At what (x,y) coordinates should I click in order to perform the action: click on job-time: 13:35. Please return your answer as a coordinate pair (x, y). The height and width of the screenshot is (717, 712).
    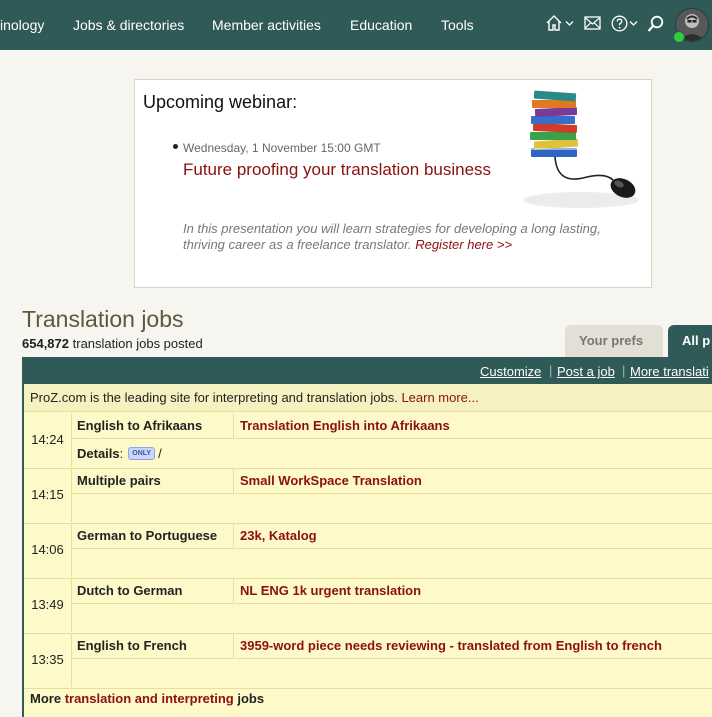
    Looking at the image, I should click on (48, 660).